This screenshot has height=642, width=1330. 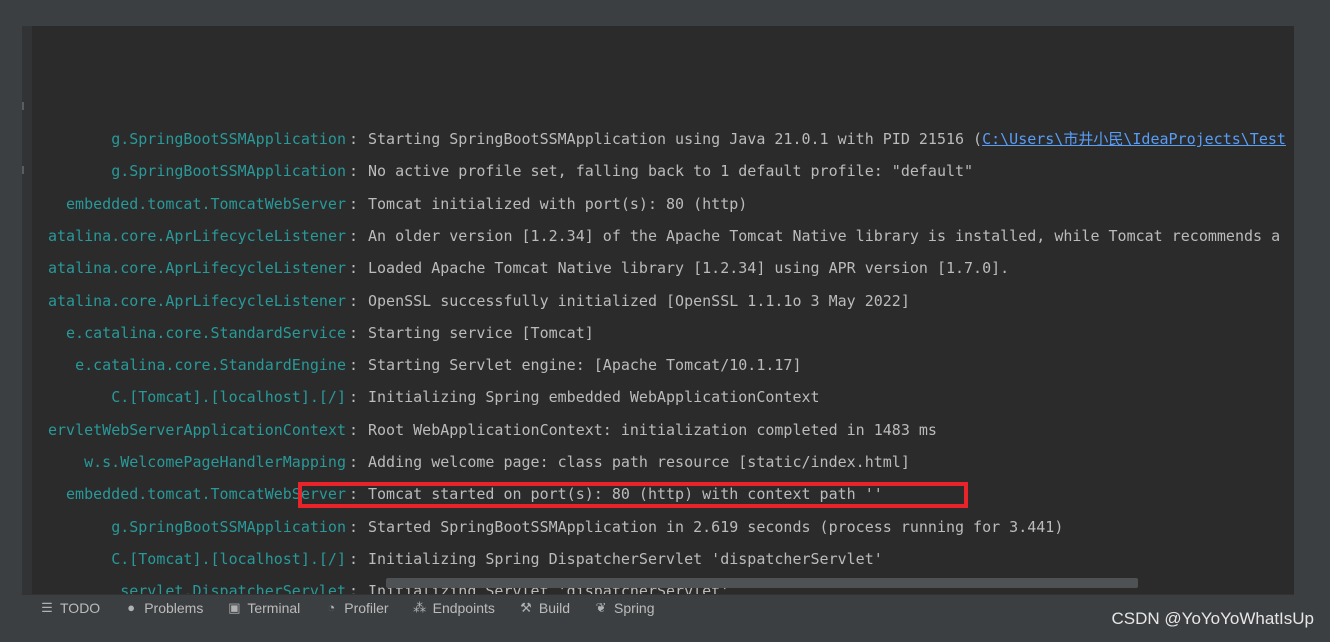 I want to click on profiler-icon: ◔, so click(x=331, y=607).